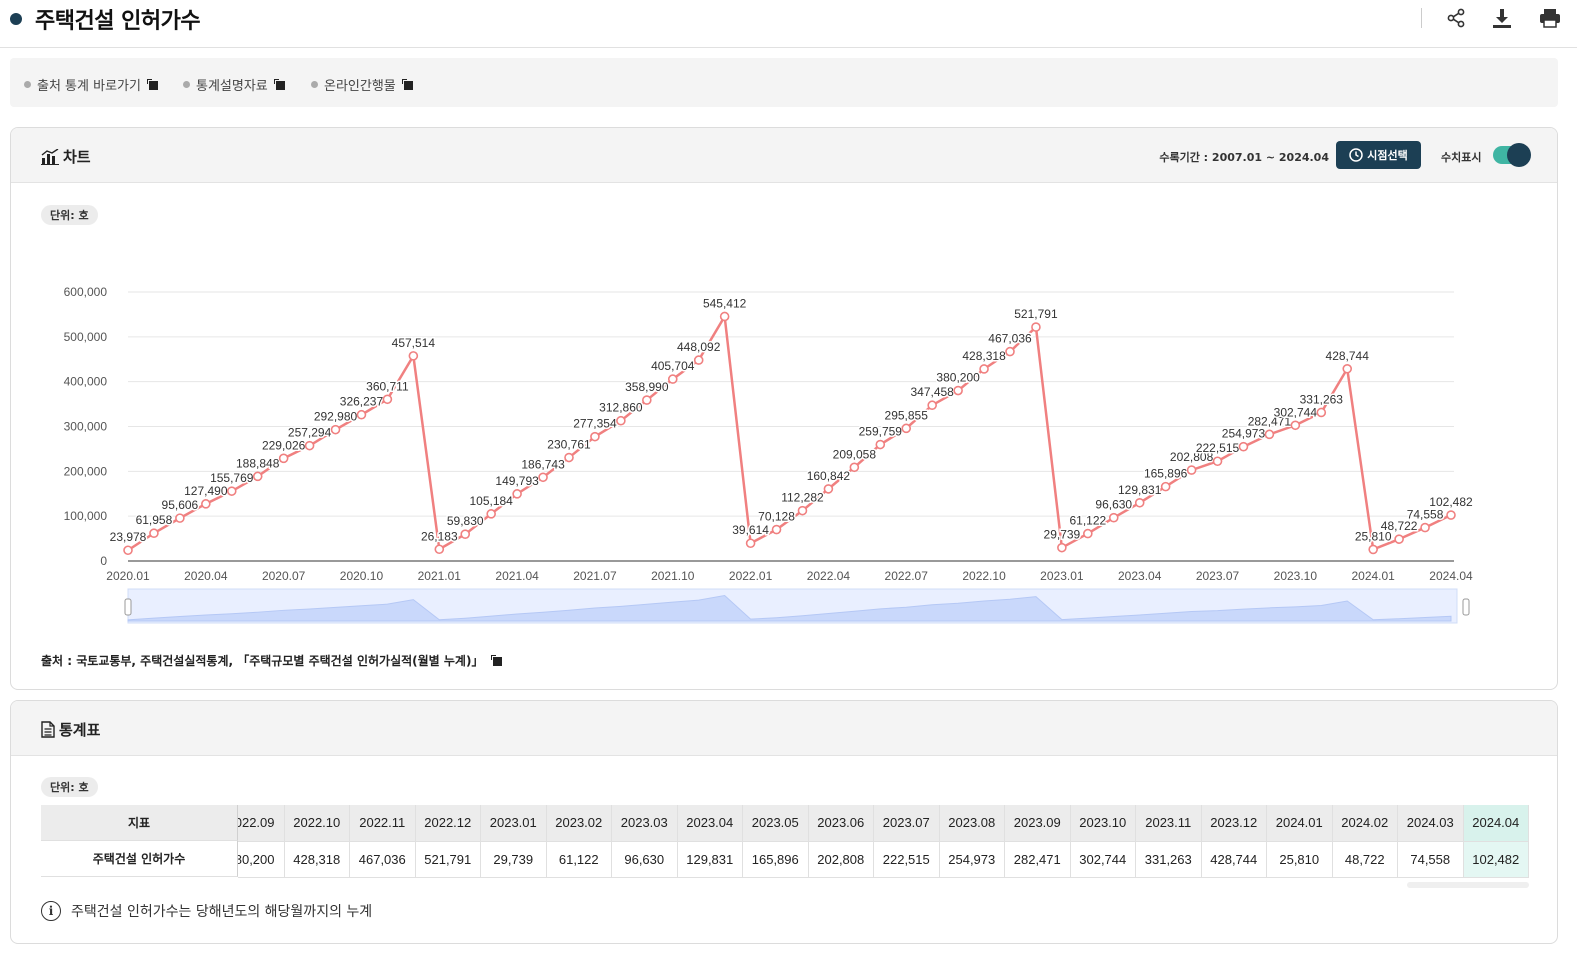  What do you see at coordinates (932, 392) in the screenshot?
I see `data-label: 347,458` at bounding box center [932, 392].